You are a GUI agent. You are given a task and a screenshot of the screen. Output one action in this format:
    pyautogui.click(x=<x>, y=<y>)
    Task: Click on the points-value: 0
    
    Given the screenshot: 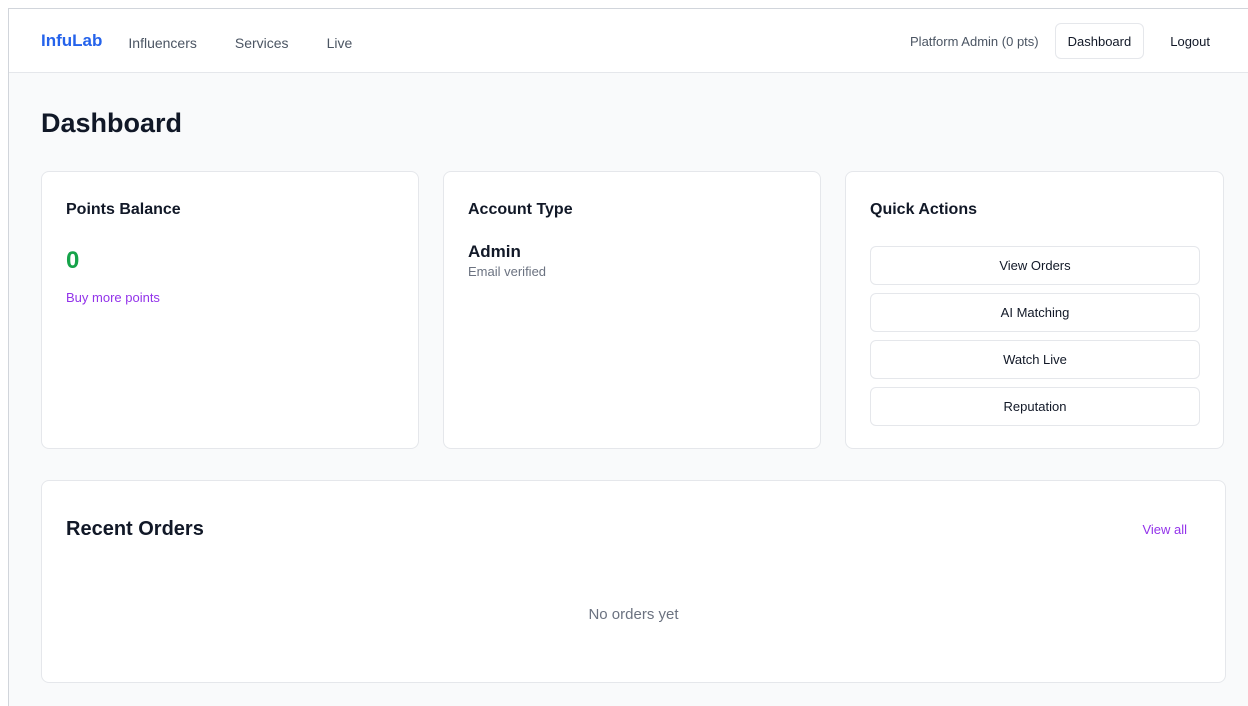 What is the action you would take?
    pyautogui.click(x=73, y=260)
    